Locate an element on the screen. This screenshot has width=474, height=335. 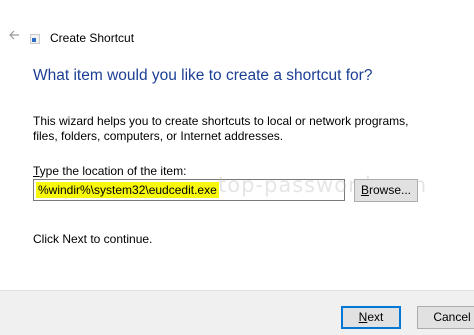
cancel-button: Cancel is located at coordinates (445, 317).